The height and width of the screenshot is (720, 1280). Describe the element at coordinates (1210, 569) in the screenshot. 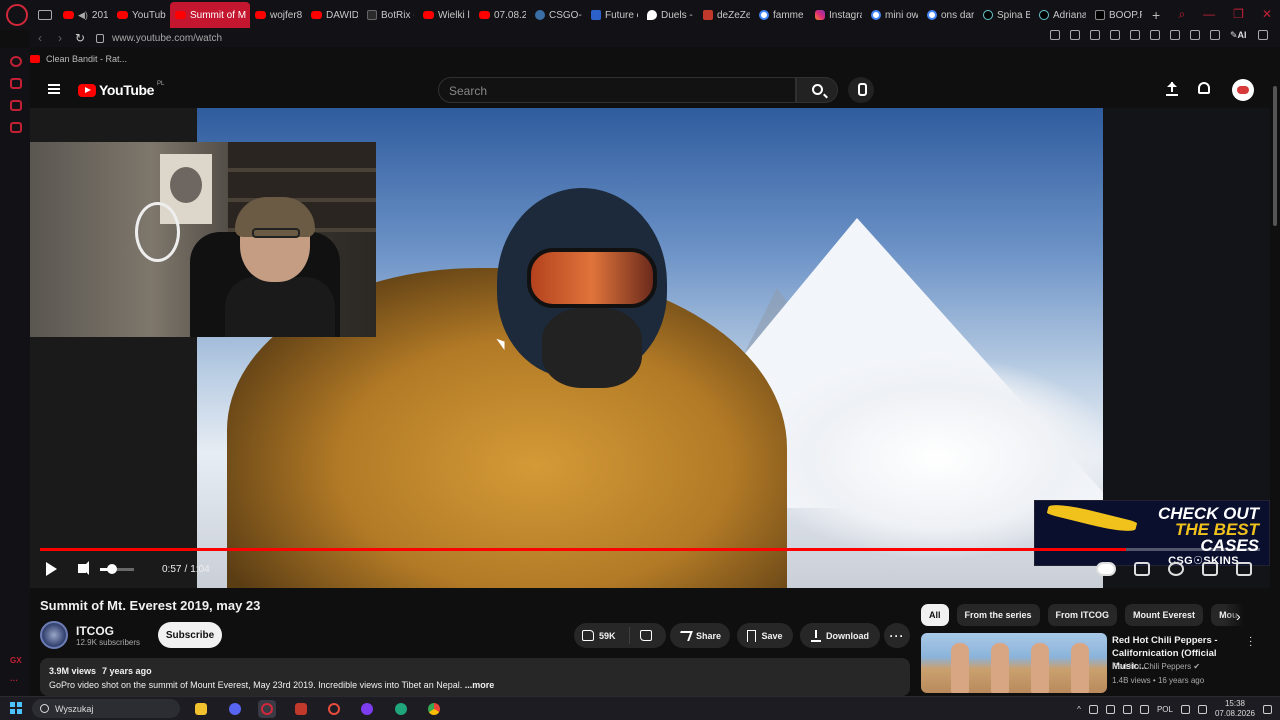

I see `miniplayer-icon` at that location.